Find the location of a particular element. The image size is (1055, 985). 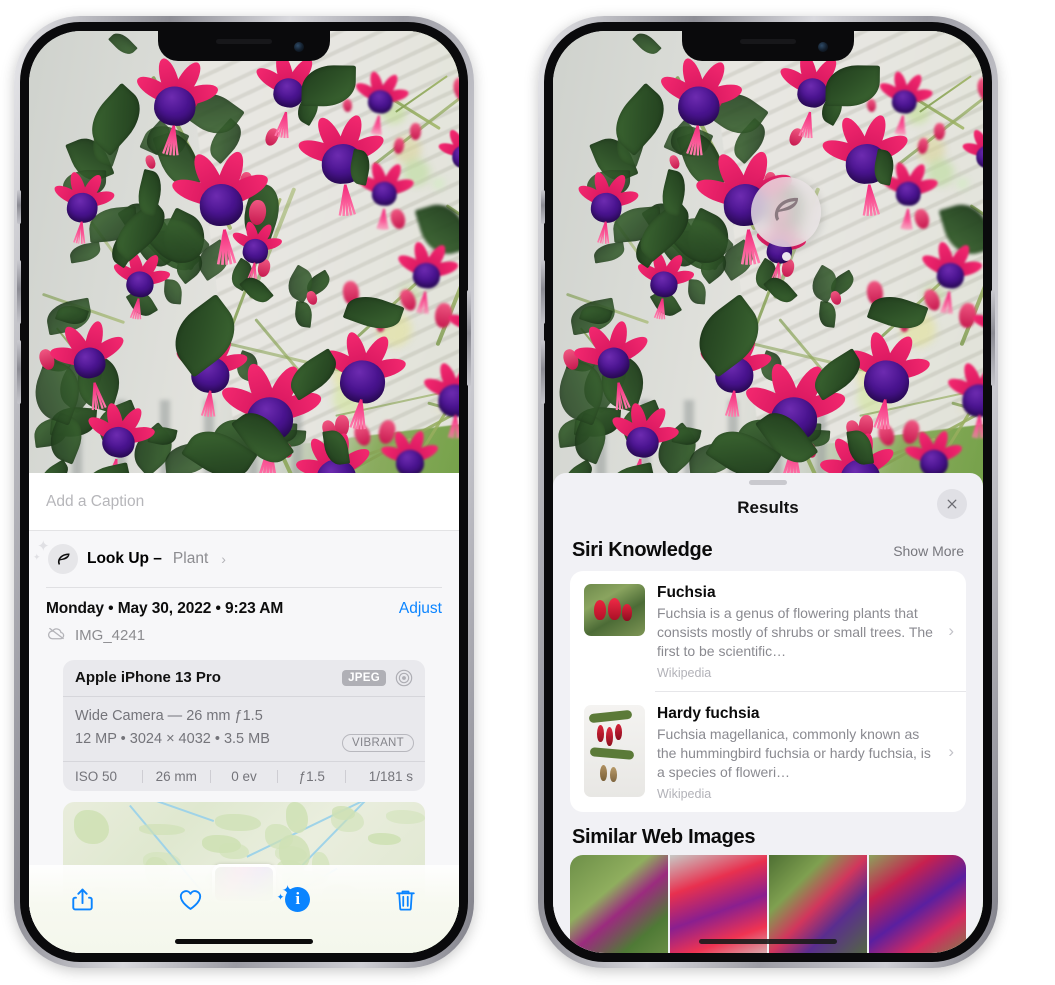

format-badge: JPEG is located at coordinates (364, 677).